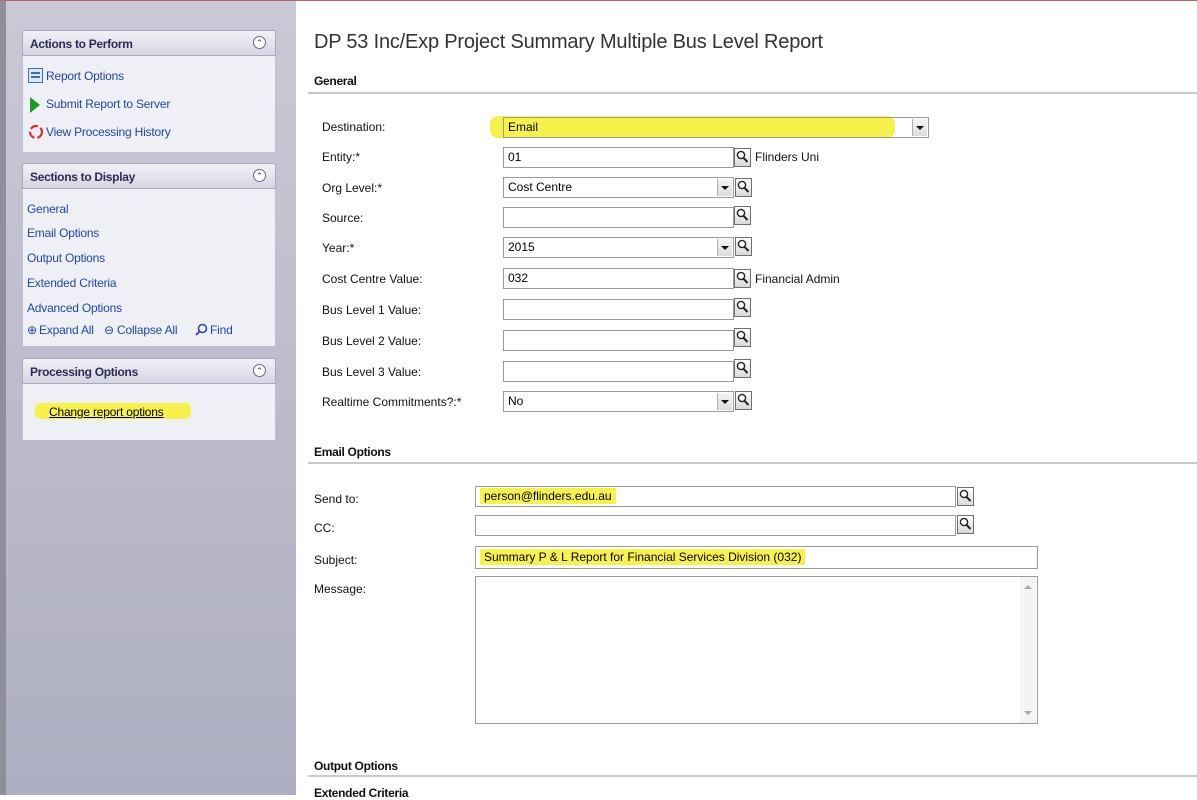  What do you see at coordinates (74, 308) in the screenshot?
I see `section-link-advanced-options: Advanced Options` at bounding box center [74, 308].